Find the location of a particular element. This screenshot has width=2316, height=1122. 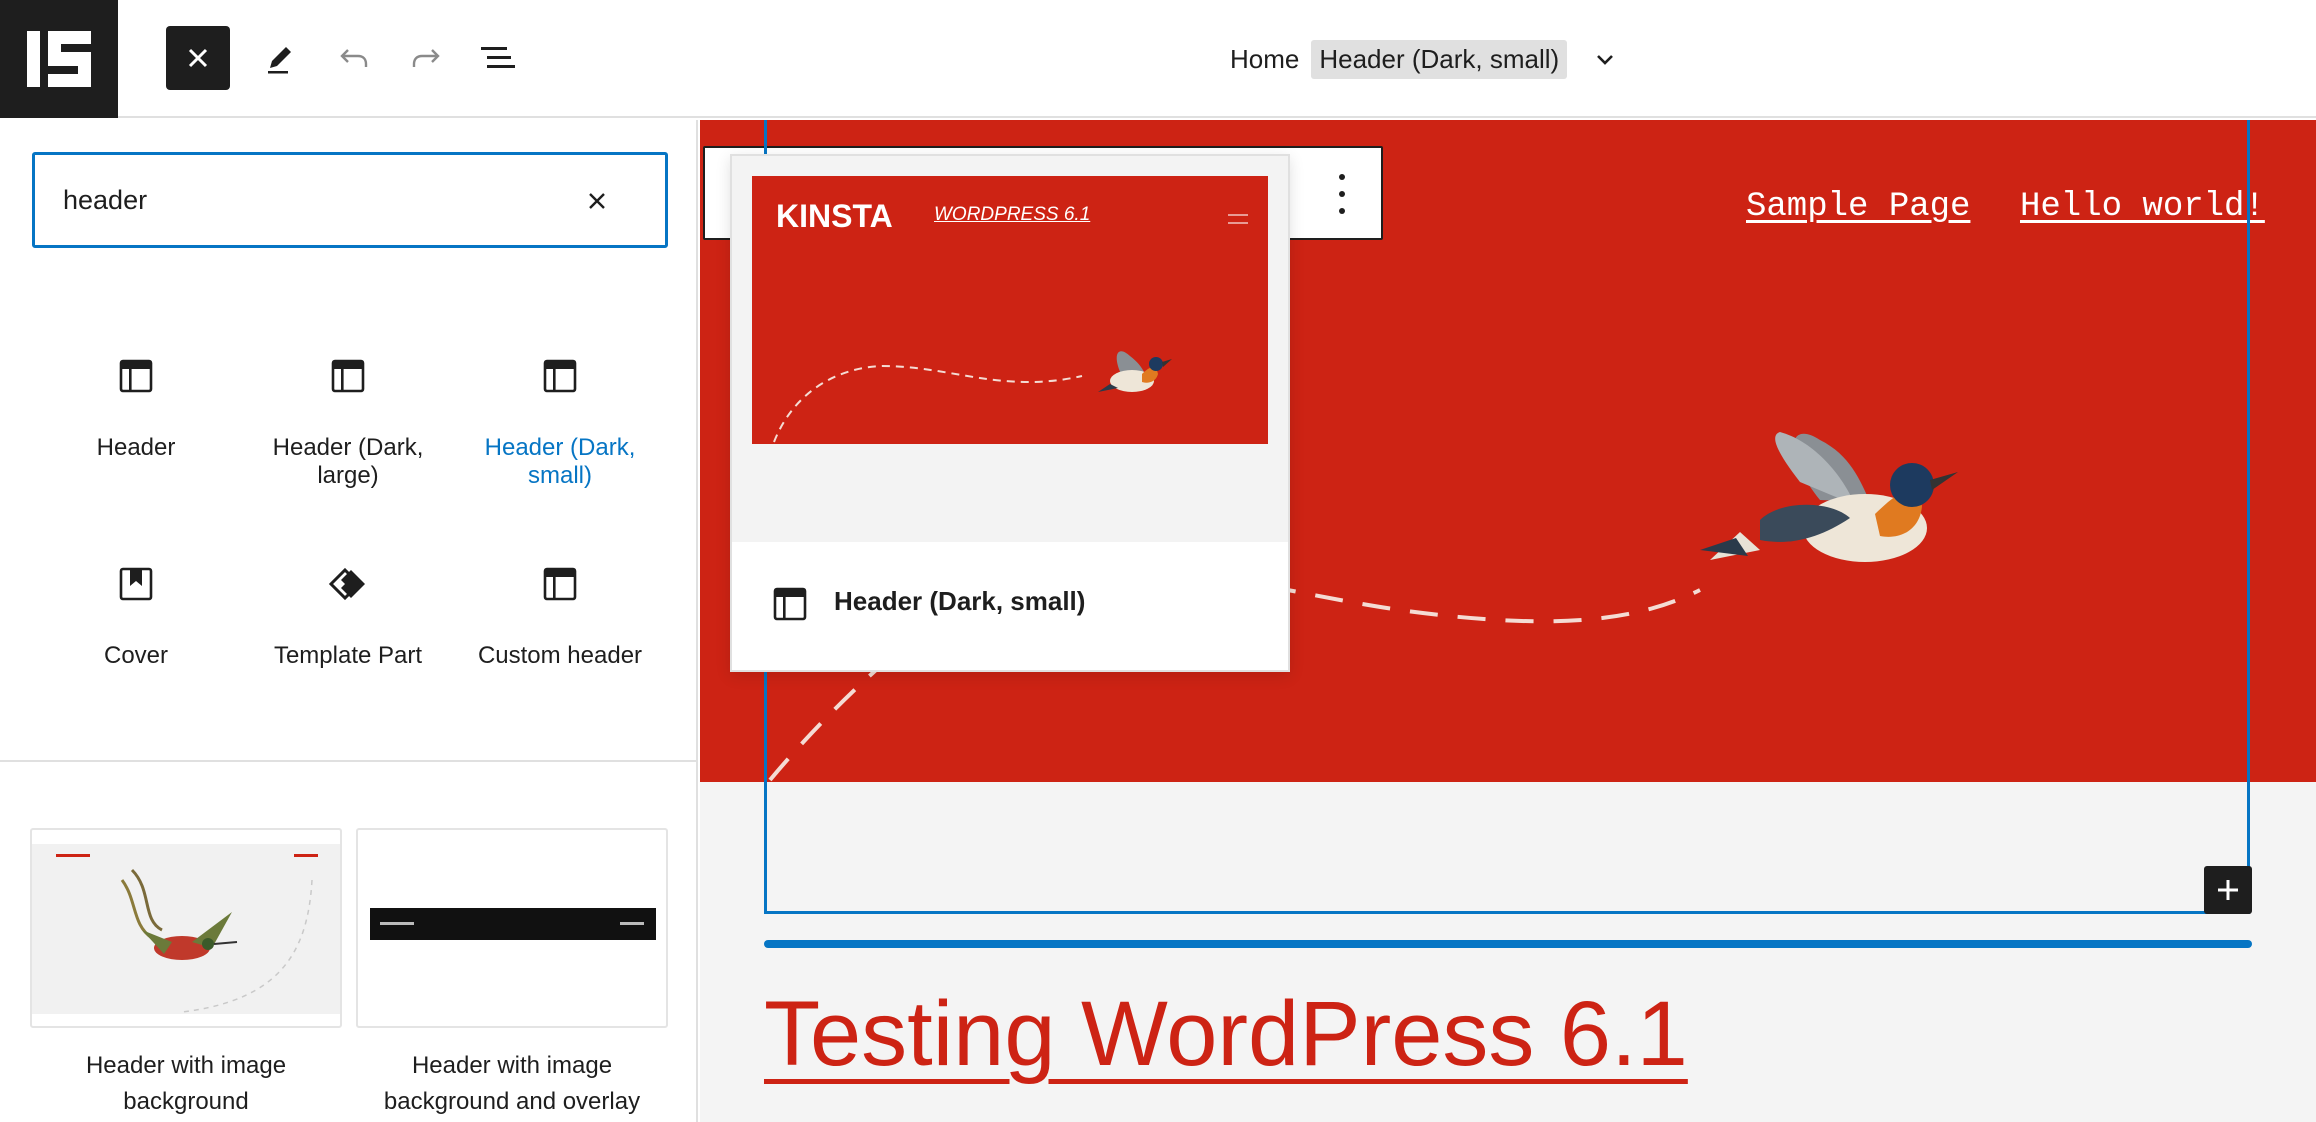

add-block-button is located at coordinates (2228, 890).